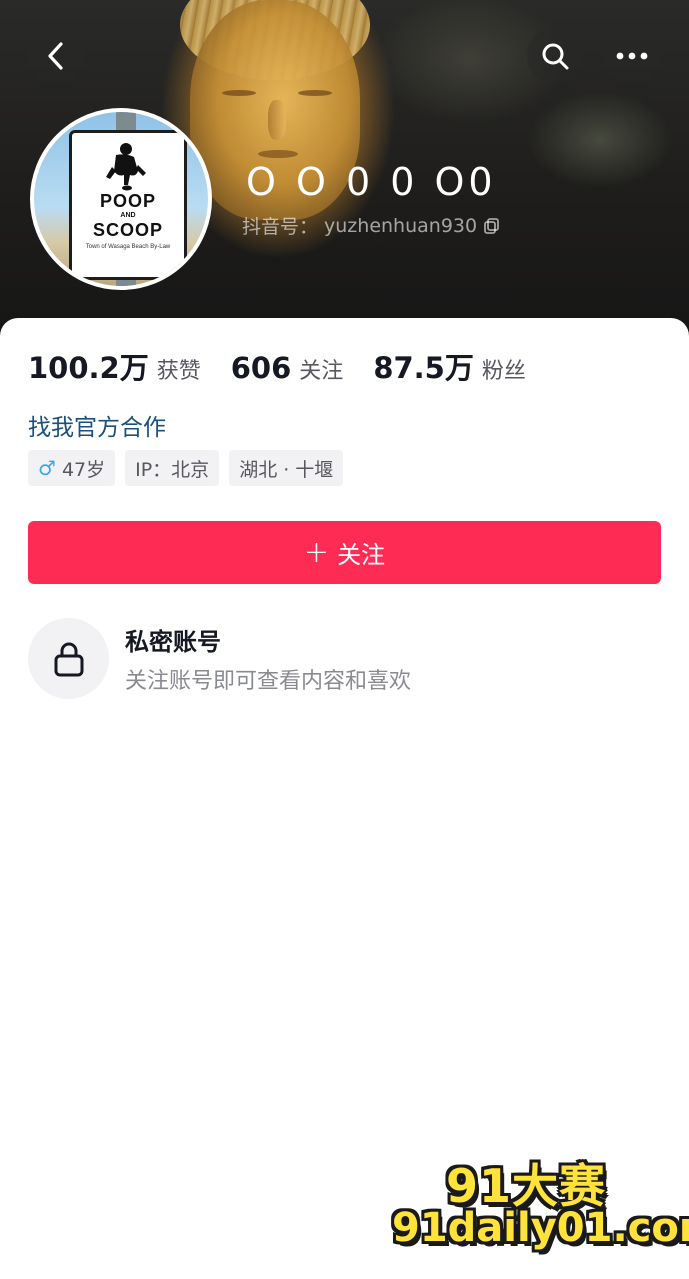 The height and width of the screenshot is (1279, 689). What do you see at coordinates (178, 371) in the screenshot?
I see `stat-likes-label: 获赞` at bounding box center [178, 371].